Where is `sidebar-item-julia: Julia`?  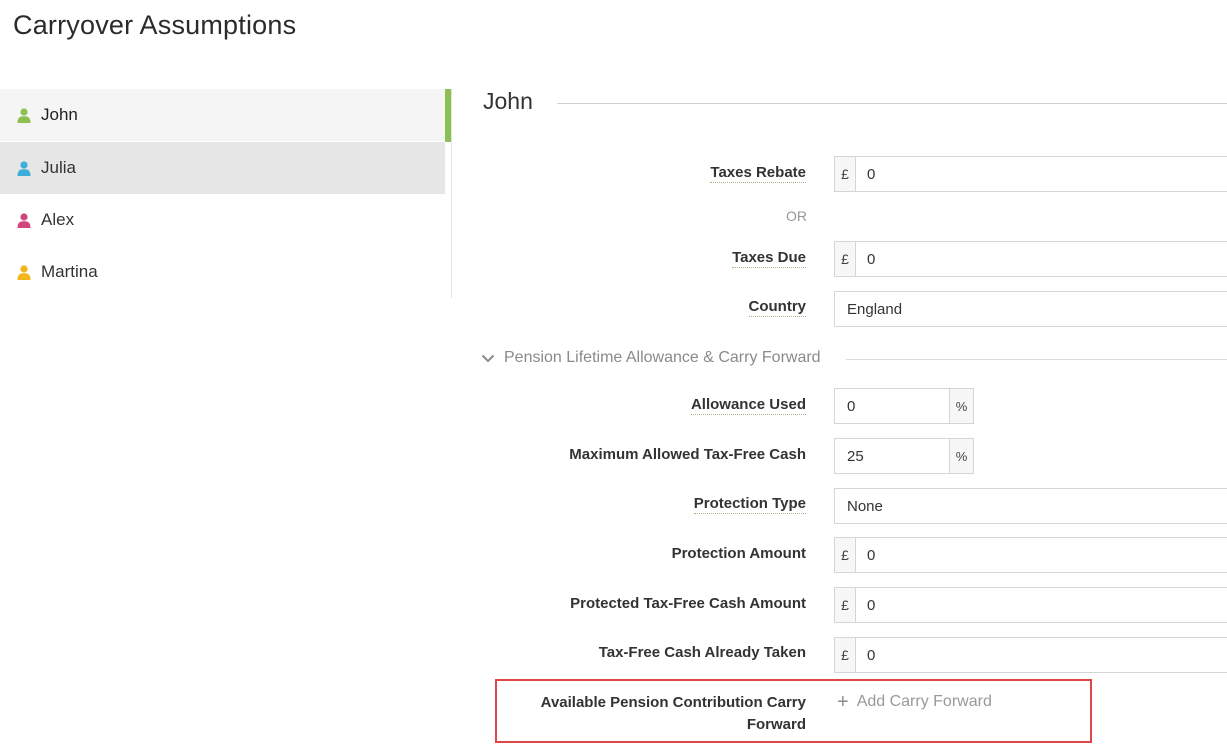
sidebar-item-julia: Julia is located at coordinates (222, 168).